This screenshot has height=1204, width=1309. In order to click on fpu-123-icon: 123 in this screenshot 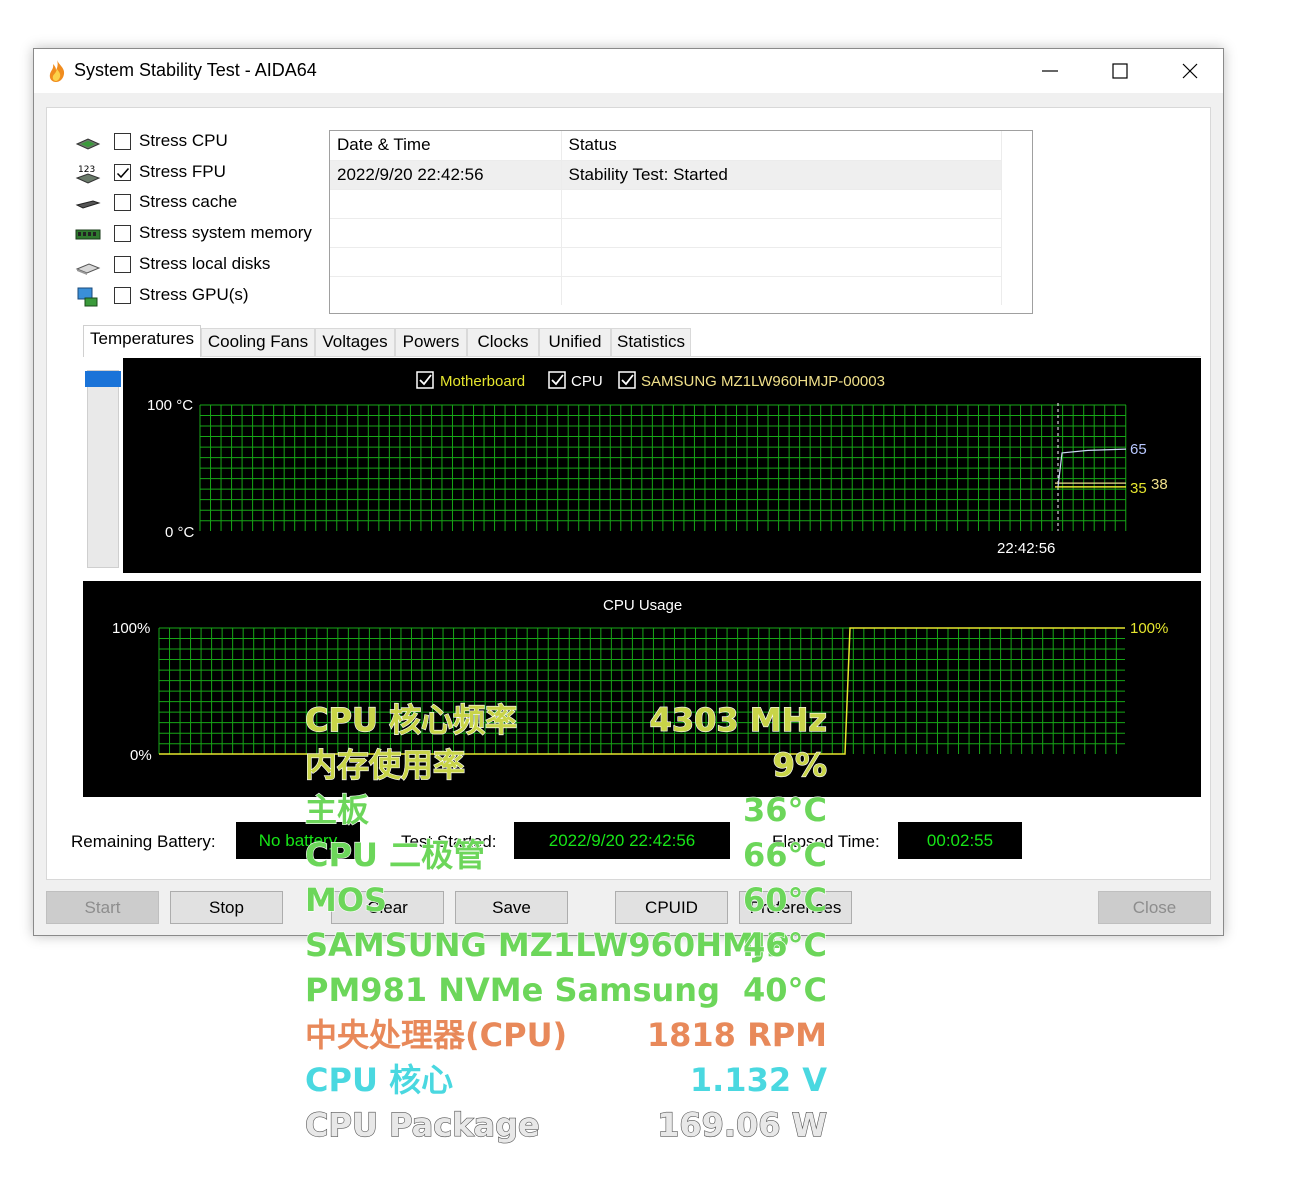, I will do `click(88, 174)`.